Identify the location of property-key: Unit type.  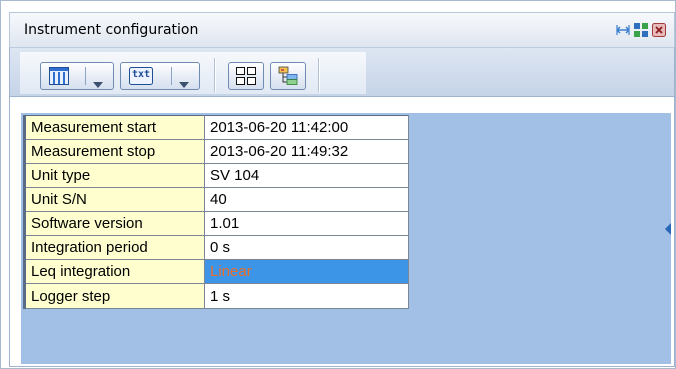
(114, 175).